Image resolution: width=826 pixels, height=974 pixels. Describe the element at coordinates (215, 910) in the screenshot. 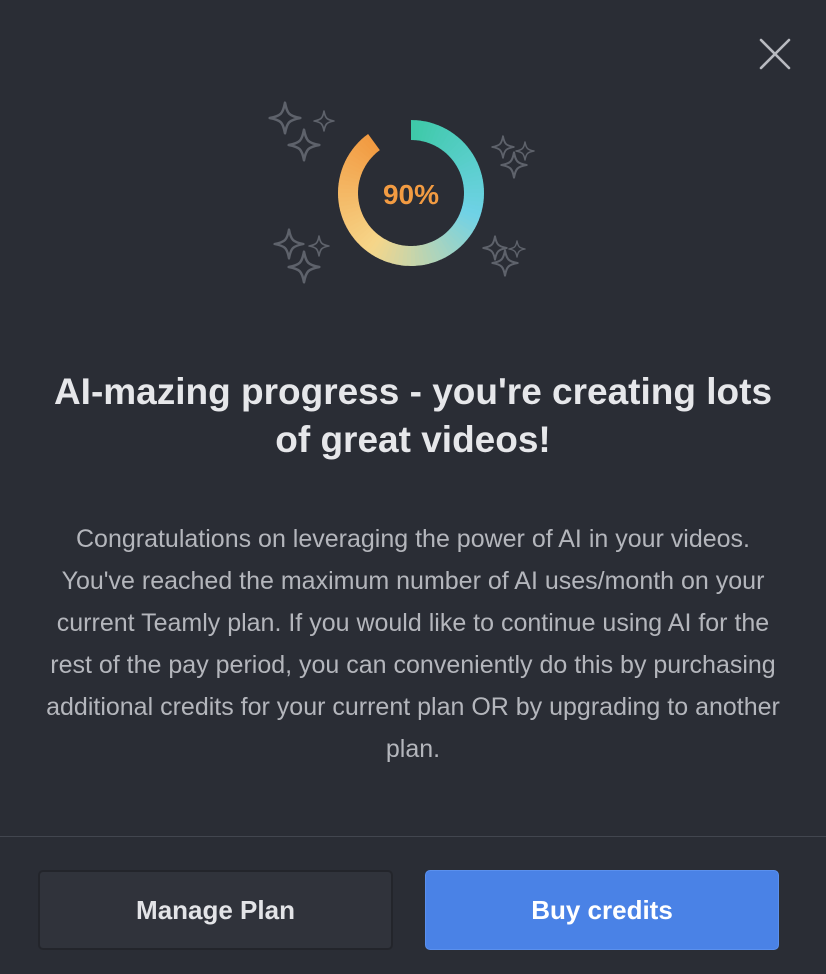

I see `manage-plan-button: Manage Plan` at that location.